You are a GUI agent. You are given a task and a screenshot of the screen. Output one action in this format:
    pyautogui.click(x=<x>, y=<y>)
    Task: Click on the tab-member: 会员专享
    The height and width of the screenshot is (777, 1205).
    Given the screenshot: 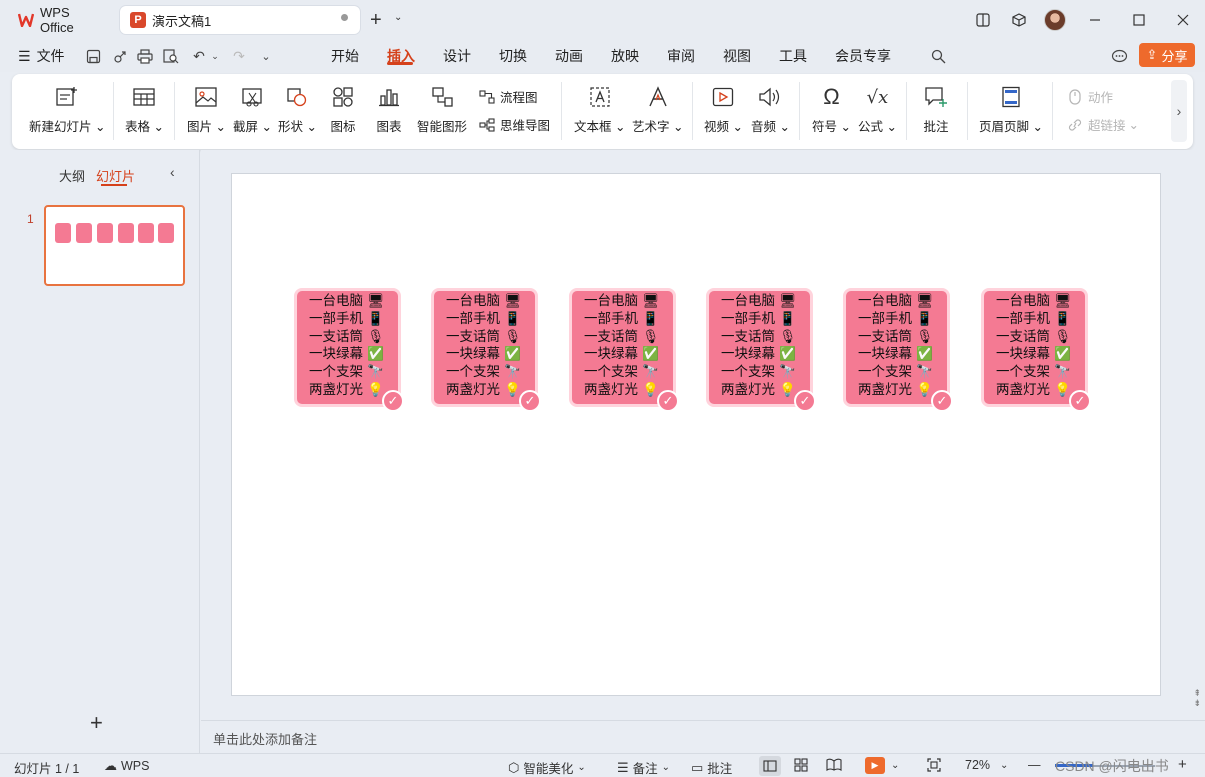 What is the action you would take?
    pyautogui.click(x=863, y=56)
    